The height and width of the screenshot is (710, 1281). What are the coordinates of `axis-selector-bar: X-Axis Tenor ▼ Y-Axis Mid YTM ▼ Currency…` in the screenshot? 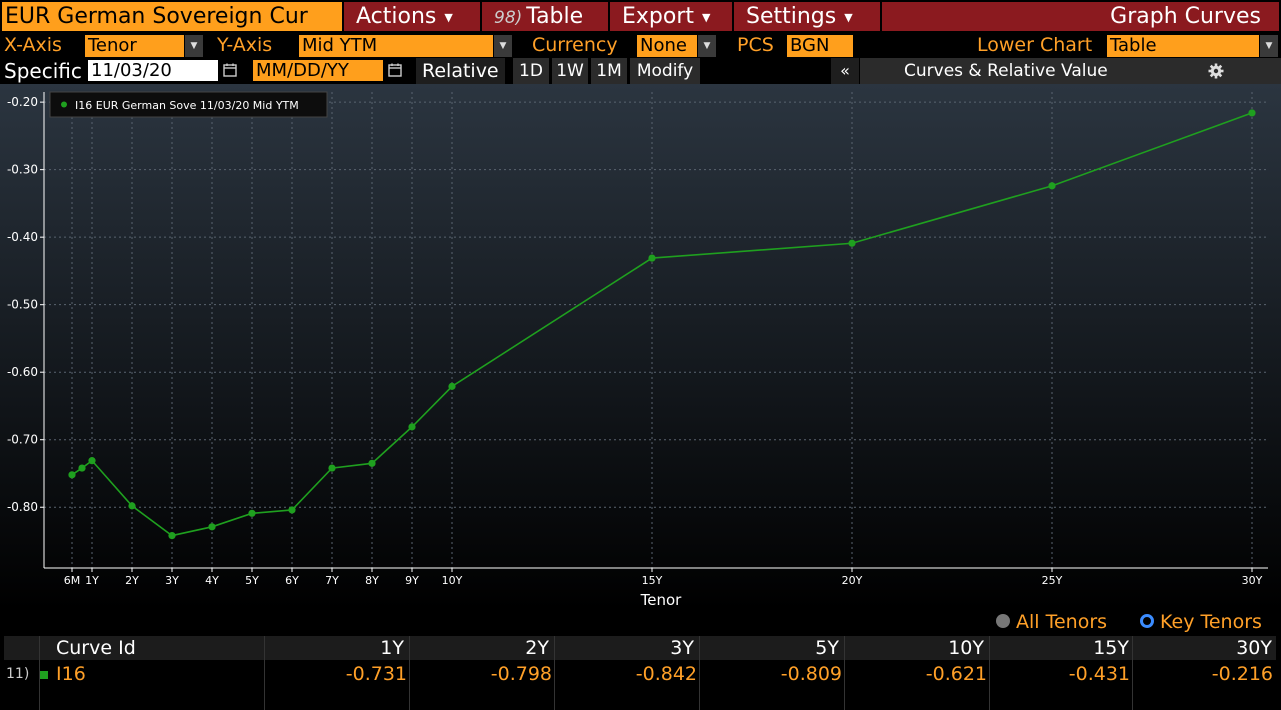 It's located at (640, 45).